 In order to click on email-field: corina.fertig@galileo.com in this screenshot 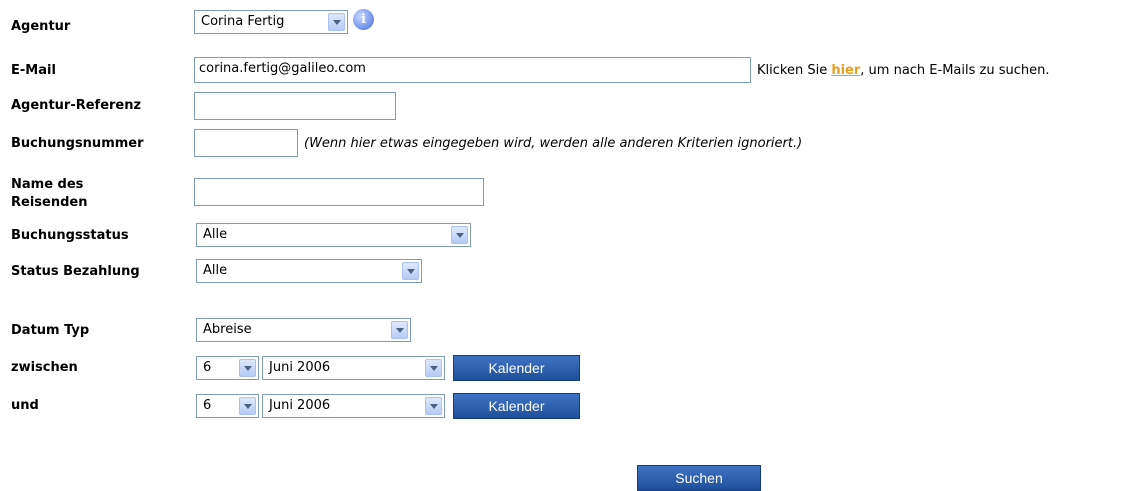, I will do `click(472, 70)`.